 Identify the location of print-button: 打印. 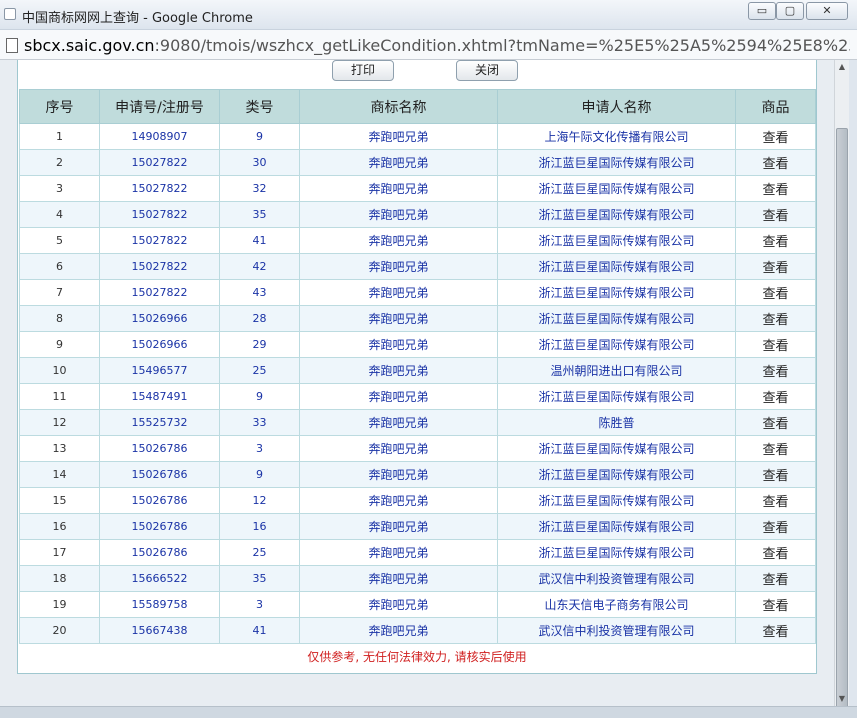
(363, 70).